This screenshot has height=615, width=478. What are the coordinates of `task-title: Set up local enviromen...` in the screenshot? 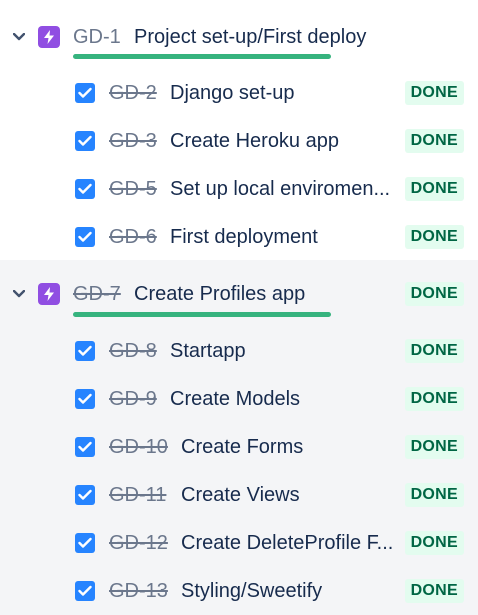 It's located at (286, 189).